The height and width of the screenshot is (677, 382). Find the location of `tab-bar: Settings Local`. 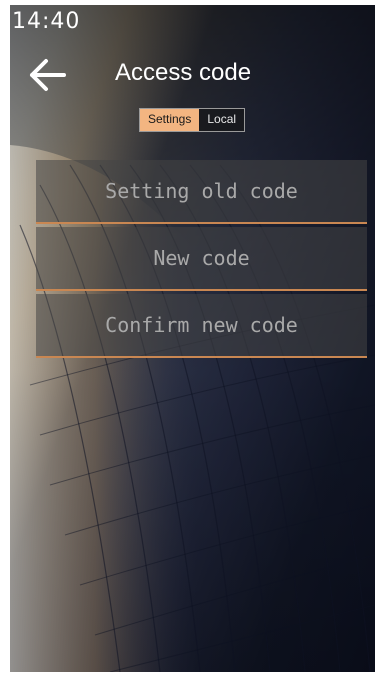

tab-bar: Settings Local is located at coordinates (192, 120).